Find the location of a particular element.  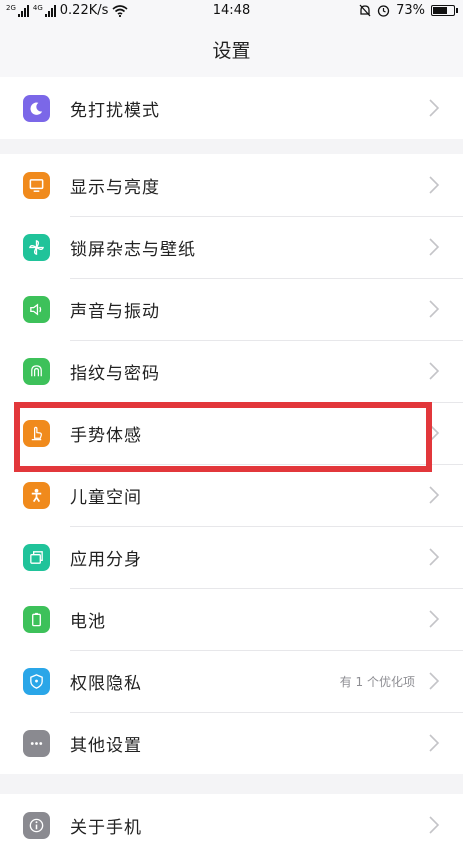

shield-icon is located at coordinates (36, 681).